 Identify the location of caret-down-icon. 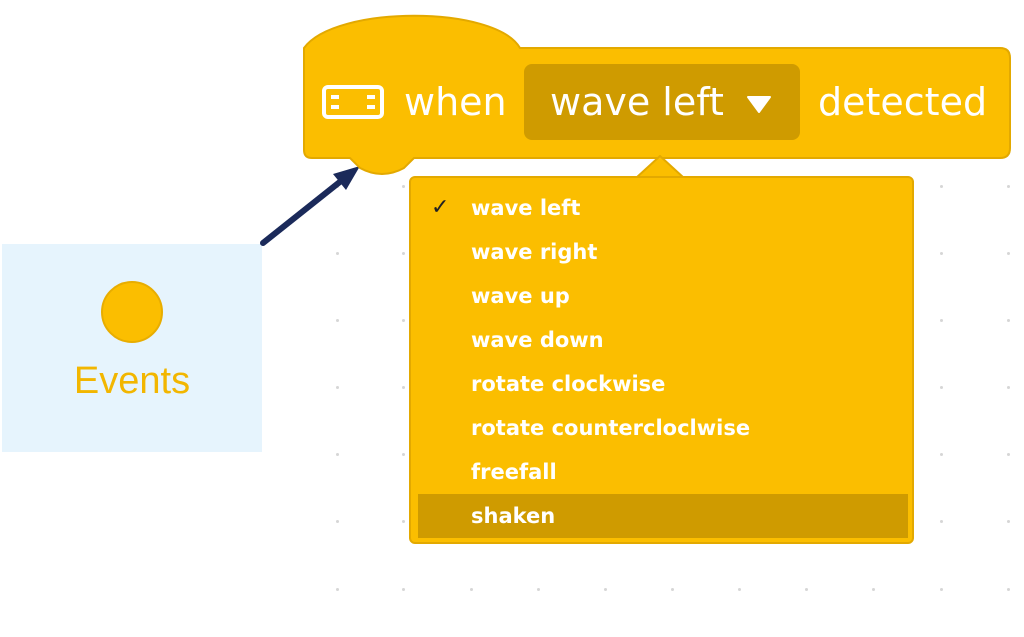
(759, 104).